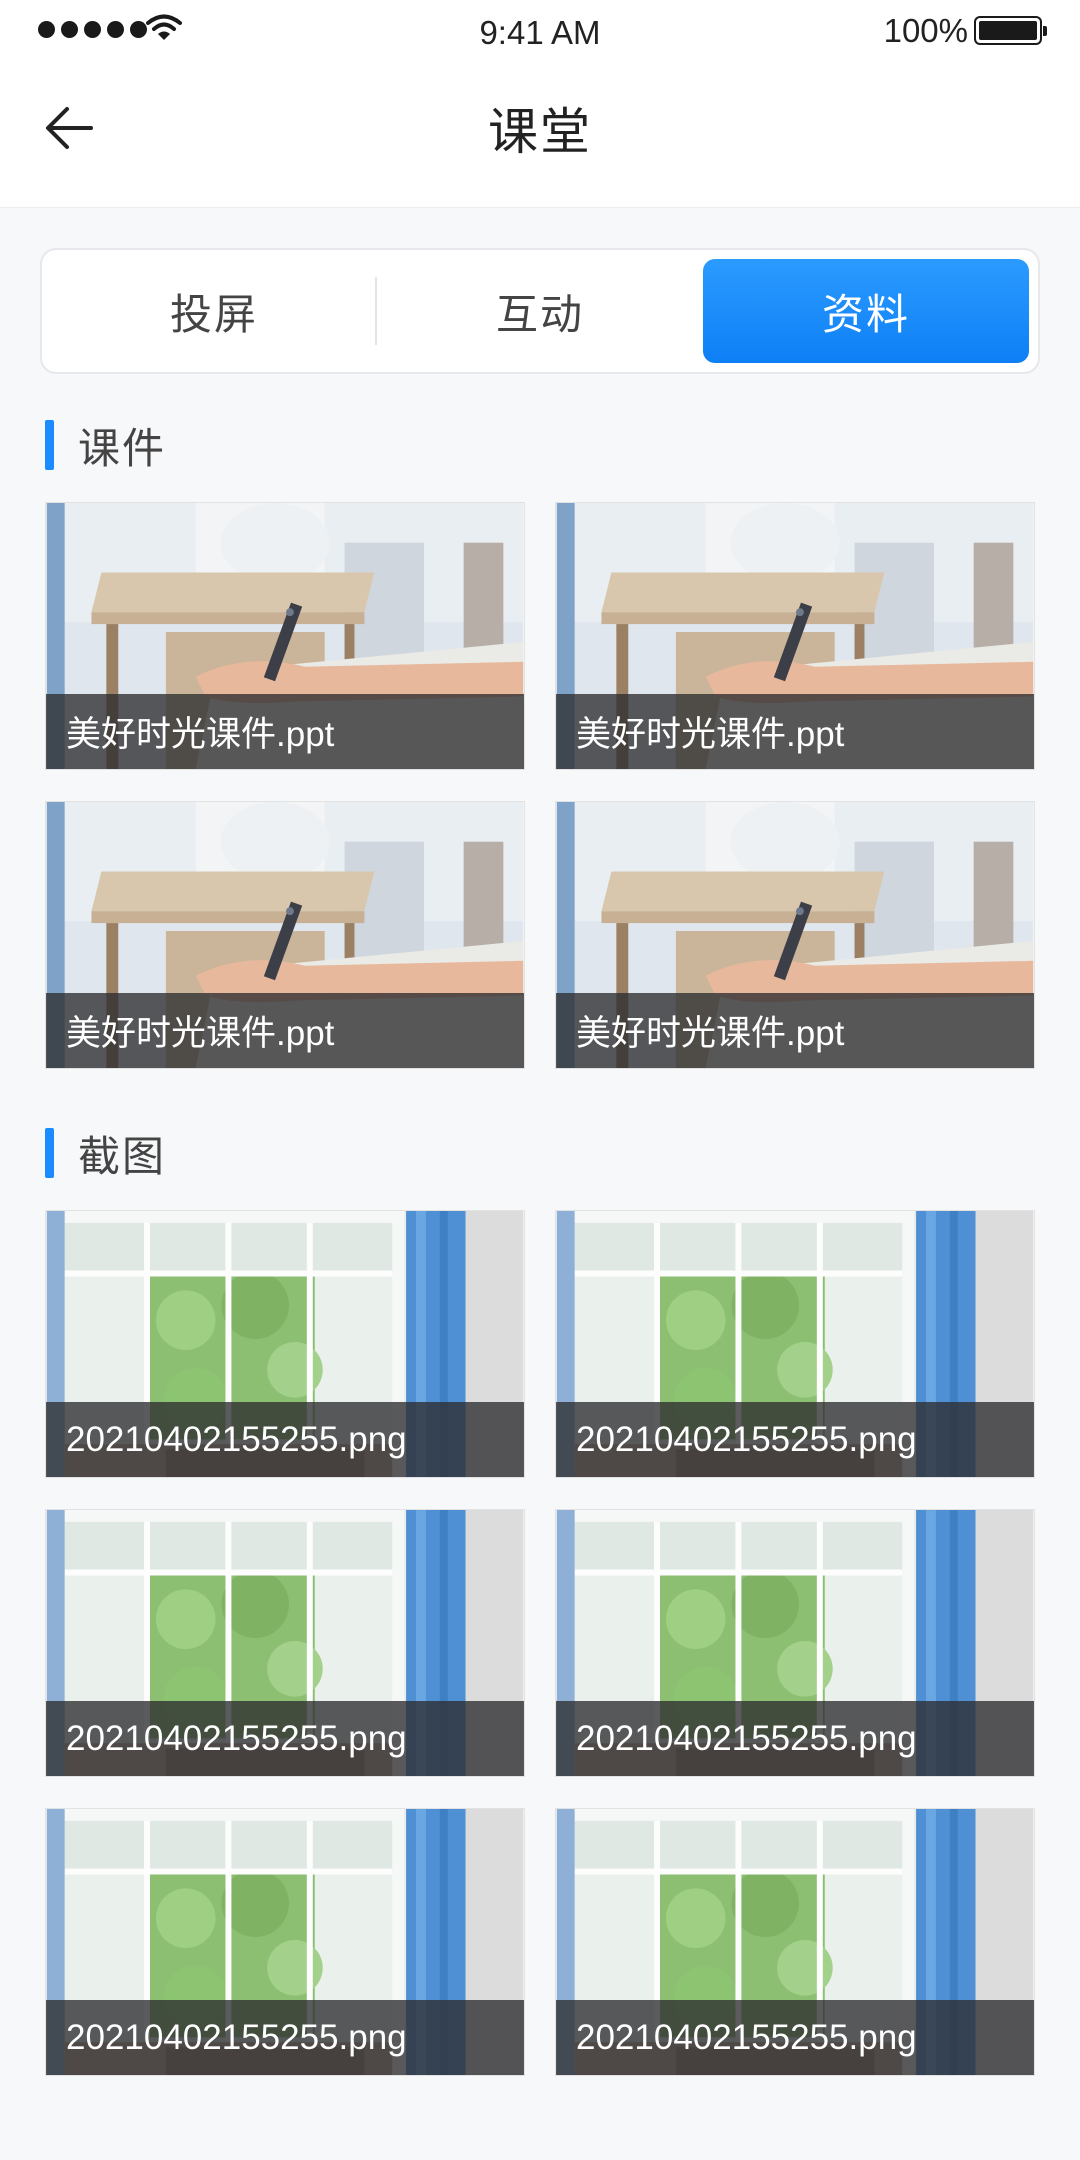 This screenshot has width=1080, height=2160. I want to click on segmented-tabs: 投屏 互动 资料, so click(540, 311).